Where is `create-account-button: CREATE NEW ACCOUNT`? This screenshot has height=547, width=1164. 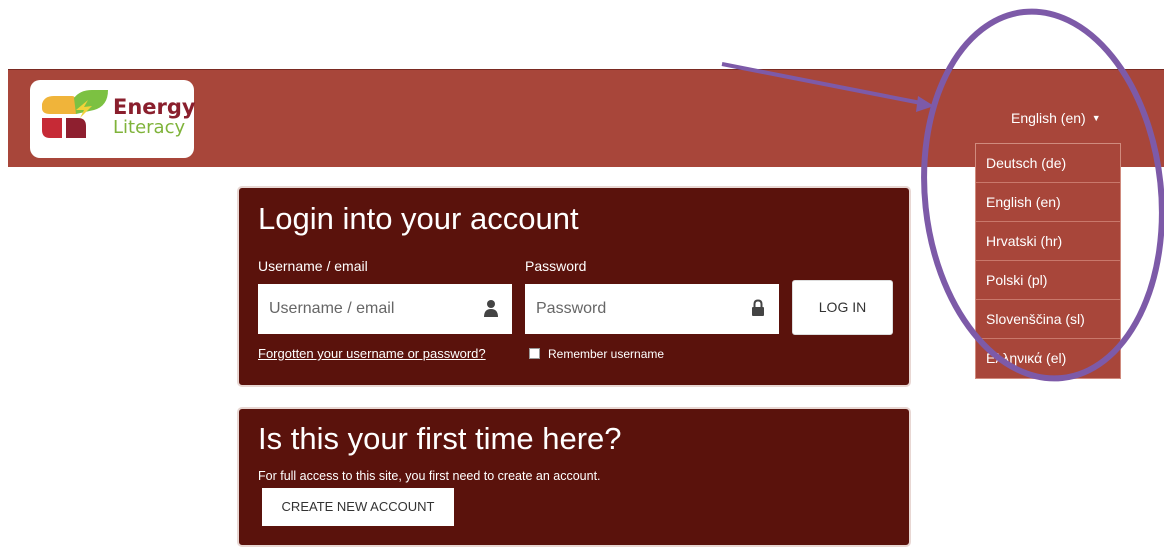 create-account-button: CREATE NEW ACCOUNT is located at coordinates (358, 507).